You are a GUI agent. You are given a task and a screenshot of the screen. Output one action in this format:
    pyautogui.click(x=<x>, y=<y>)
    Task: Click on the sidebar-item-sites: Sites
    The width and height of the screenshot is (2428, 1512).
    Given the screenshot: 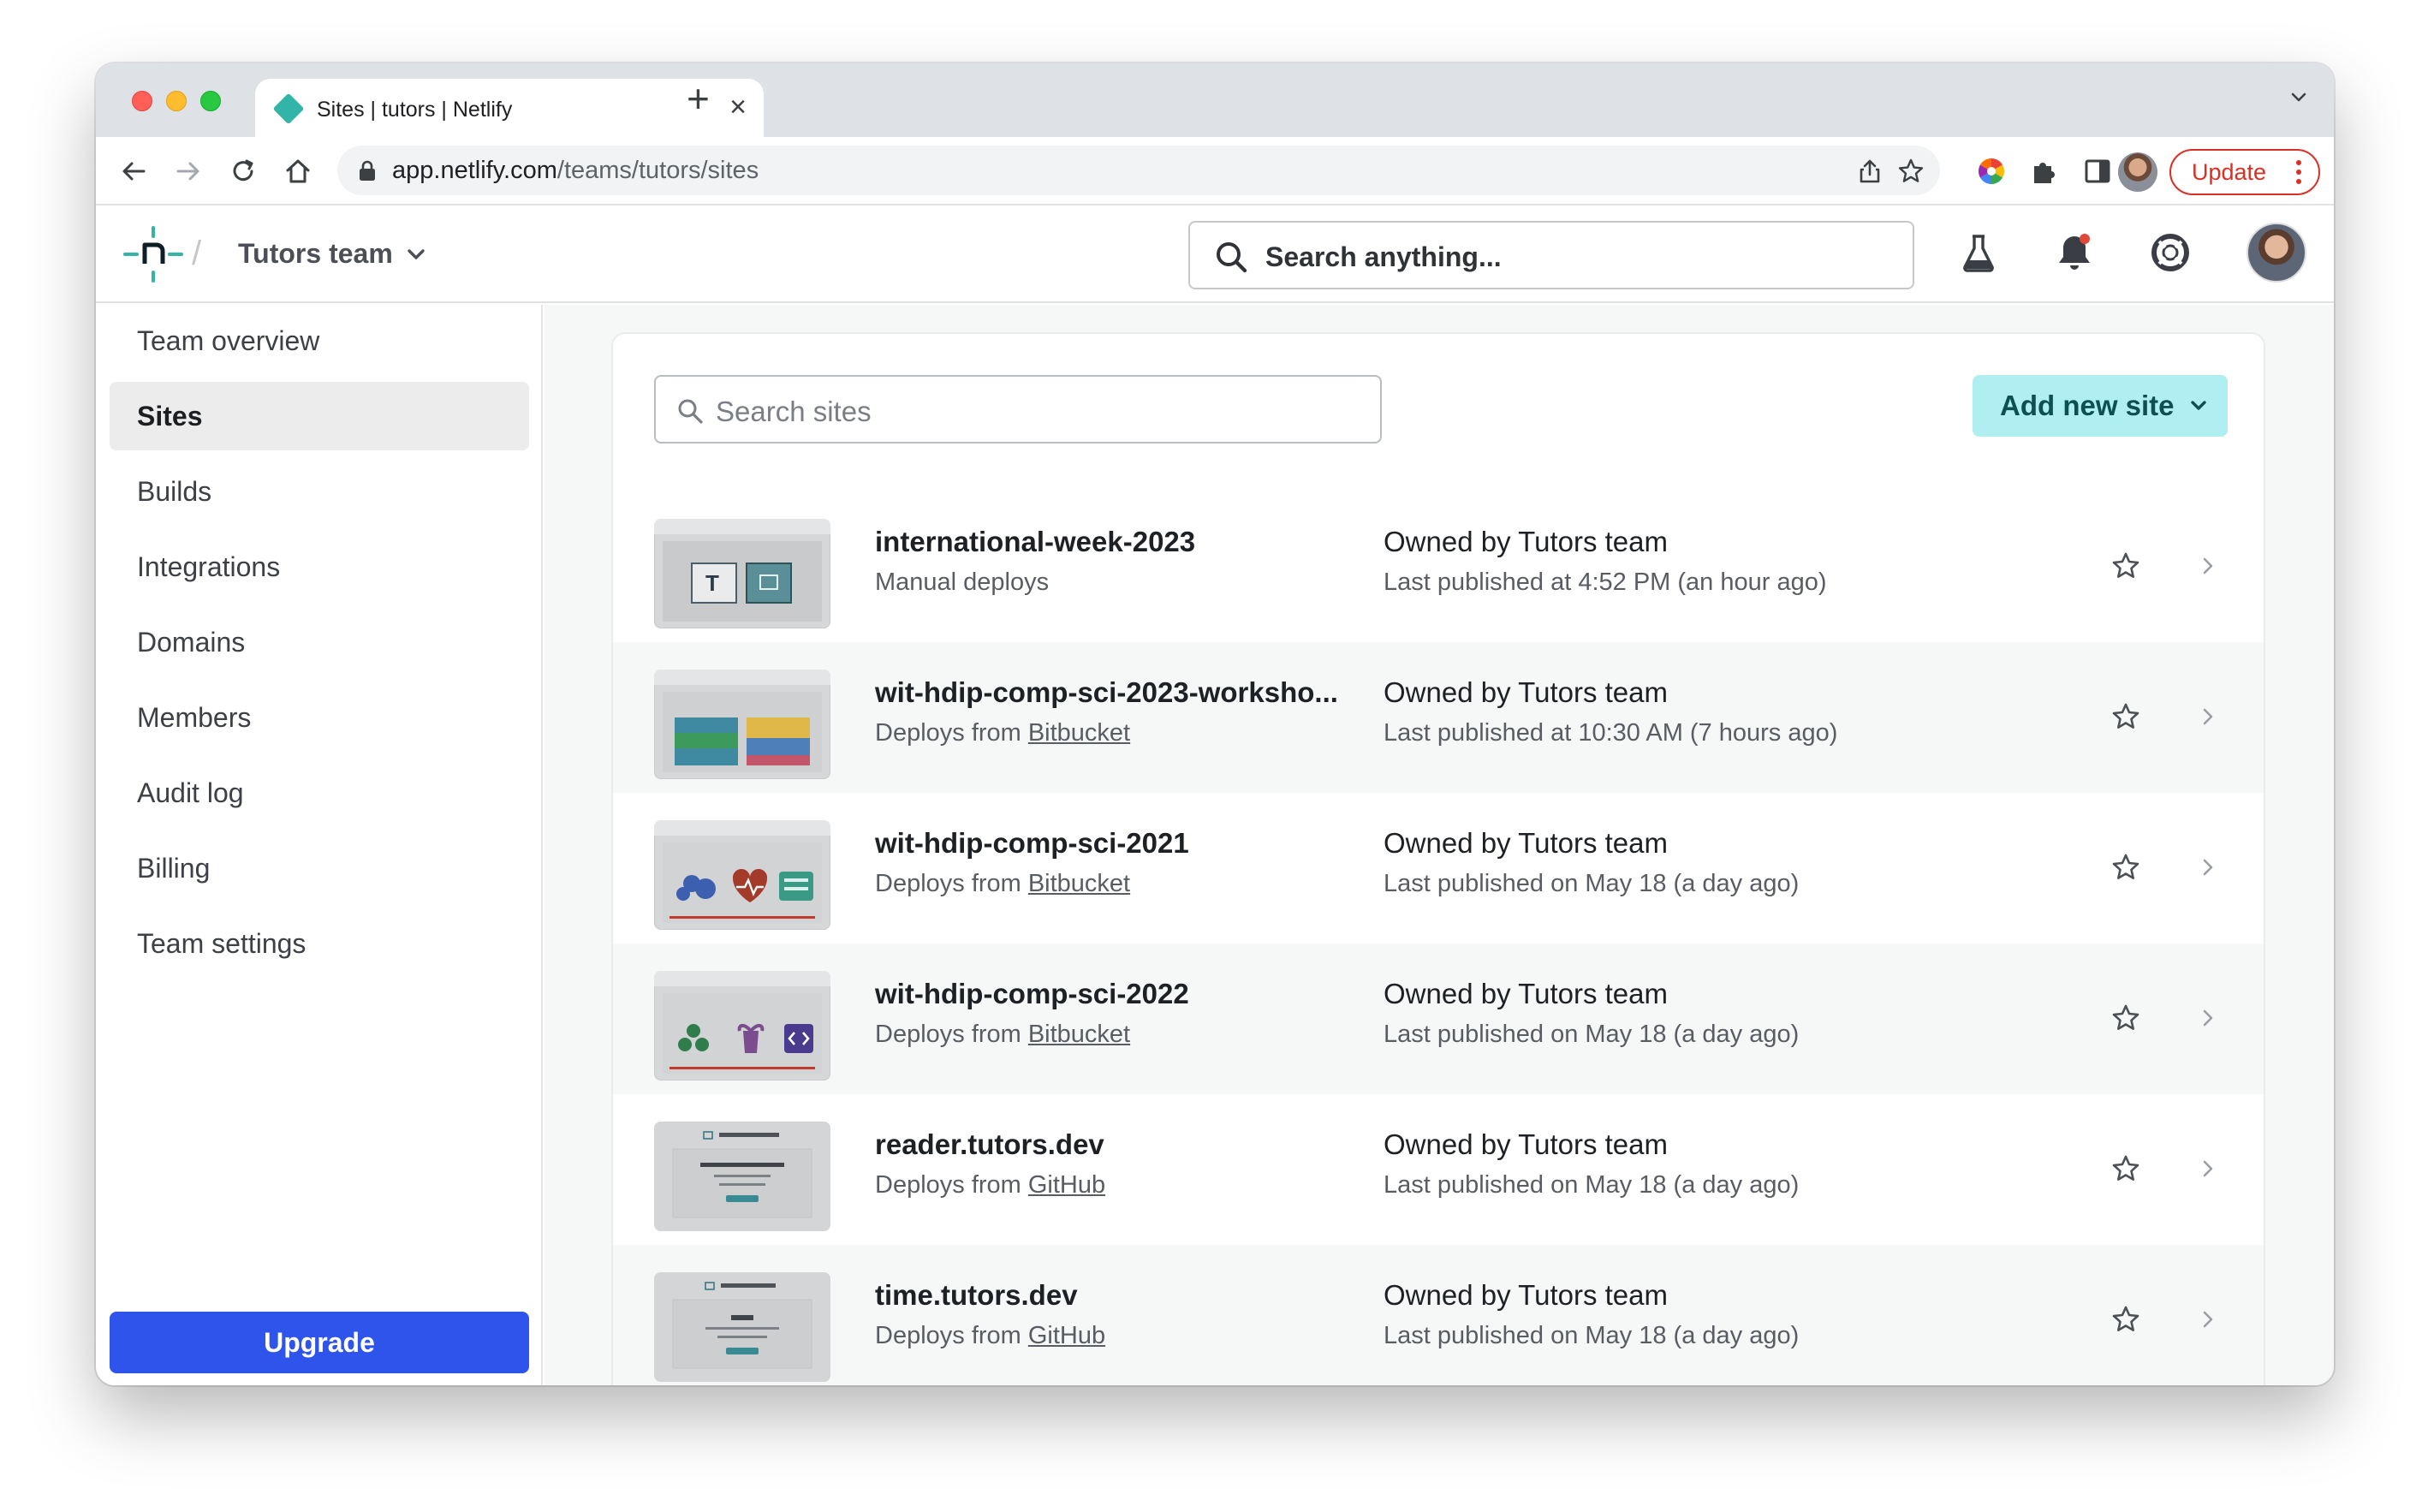 What is the action you would take?
    pyautogui.click(x=319, y=416)
    